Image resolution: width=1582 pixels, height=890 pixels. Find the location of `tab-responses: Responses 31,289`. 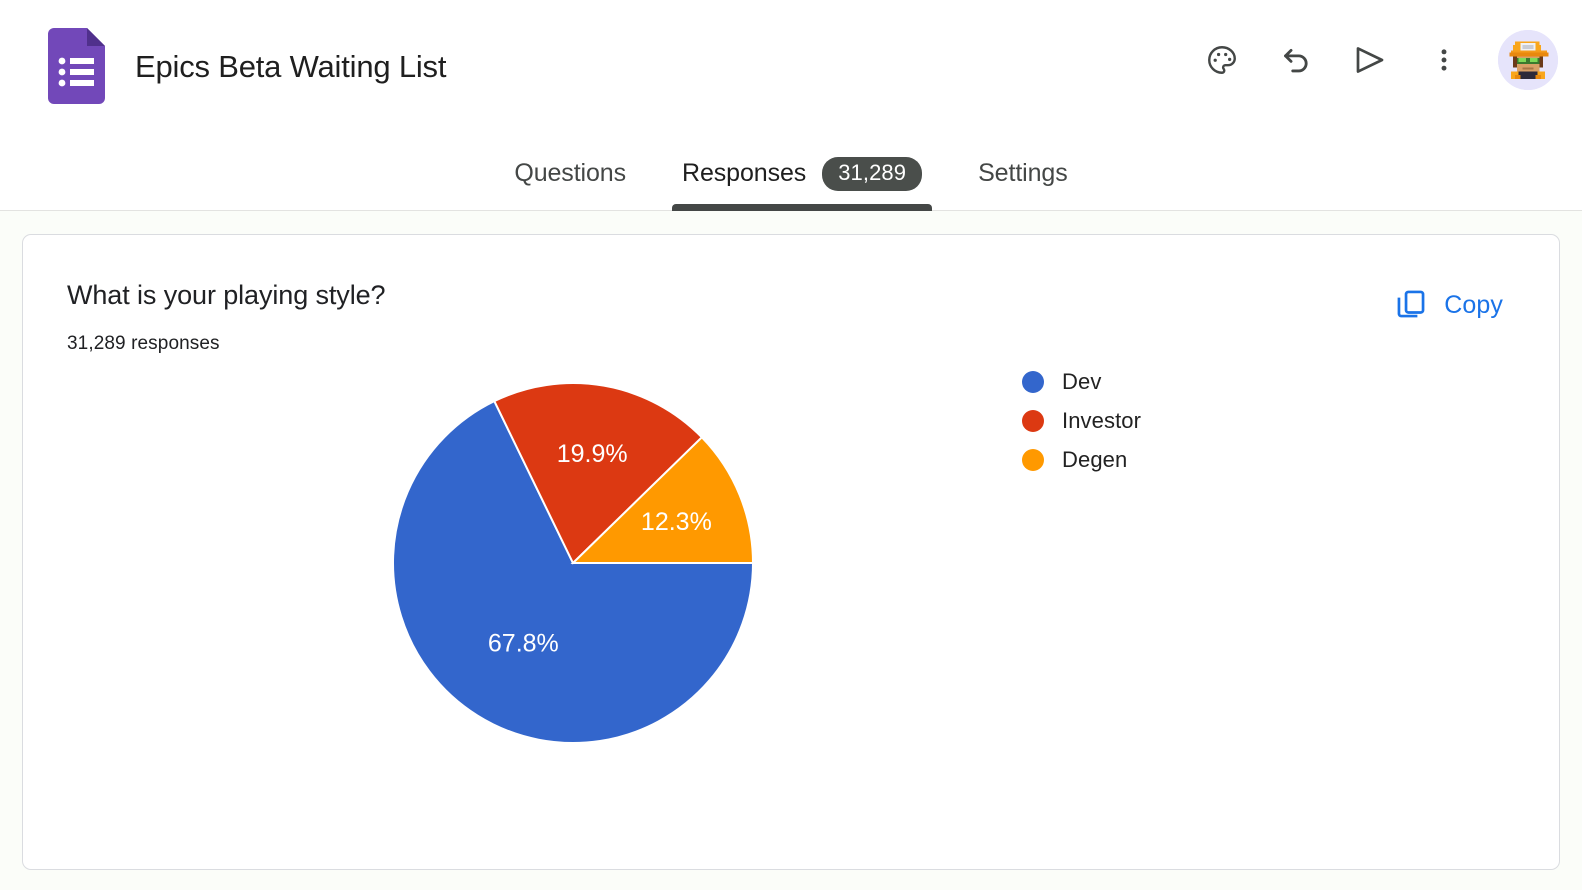

tab-responses: Responses 31,289 is located at coordinates (802, 174).